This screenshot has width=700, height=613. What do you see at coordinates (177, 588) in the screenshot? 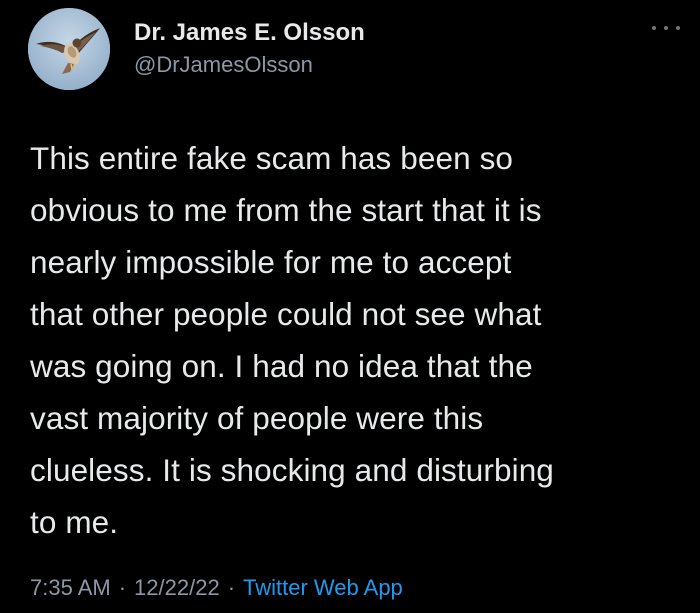
I see `tweet-date: 12/22/22` at bounding box center [177, 588].